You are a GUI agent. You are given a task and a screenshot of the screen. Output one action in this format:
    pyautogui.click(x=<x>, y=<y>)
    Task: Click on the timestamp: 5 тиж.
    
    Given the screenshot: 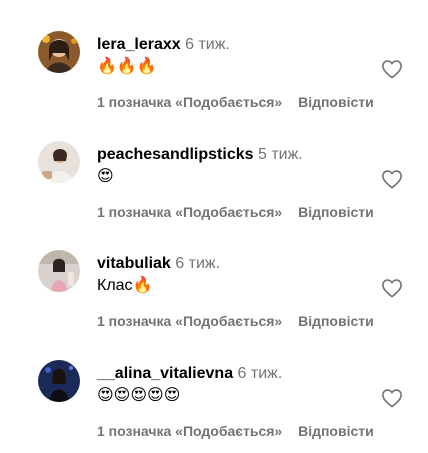 What is the action you would take?
    pyautogui.click(x=280, y=154)
    